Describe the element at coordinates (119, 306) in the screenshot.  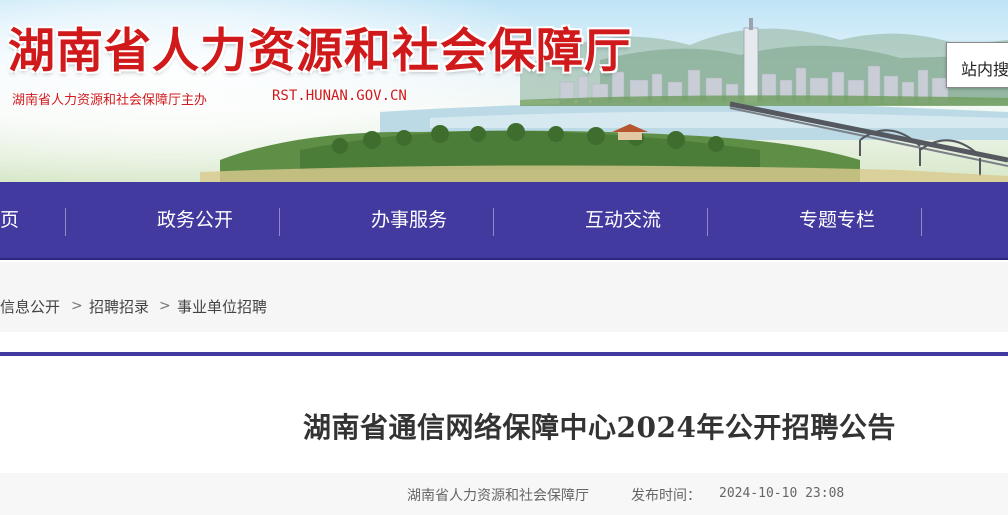
I see `breadcrumb-item-recruitment: 招聘招录` at that location.